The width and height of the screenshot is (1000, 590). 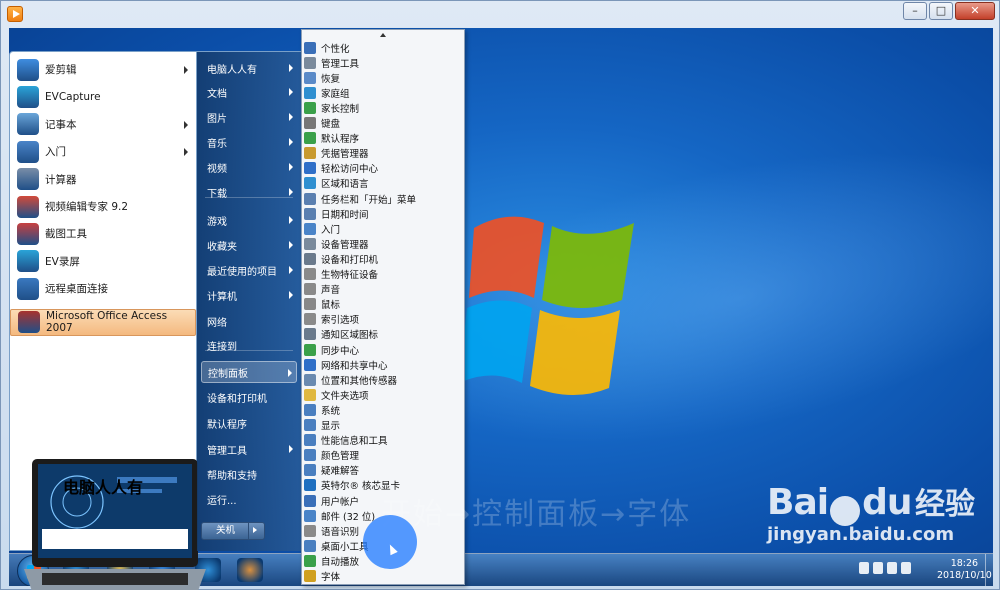 What do you see at coordinates (383, 243) in the screenshot?
I see `control-panel-item: 设备管理器` at bounding box center [383, 243].